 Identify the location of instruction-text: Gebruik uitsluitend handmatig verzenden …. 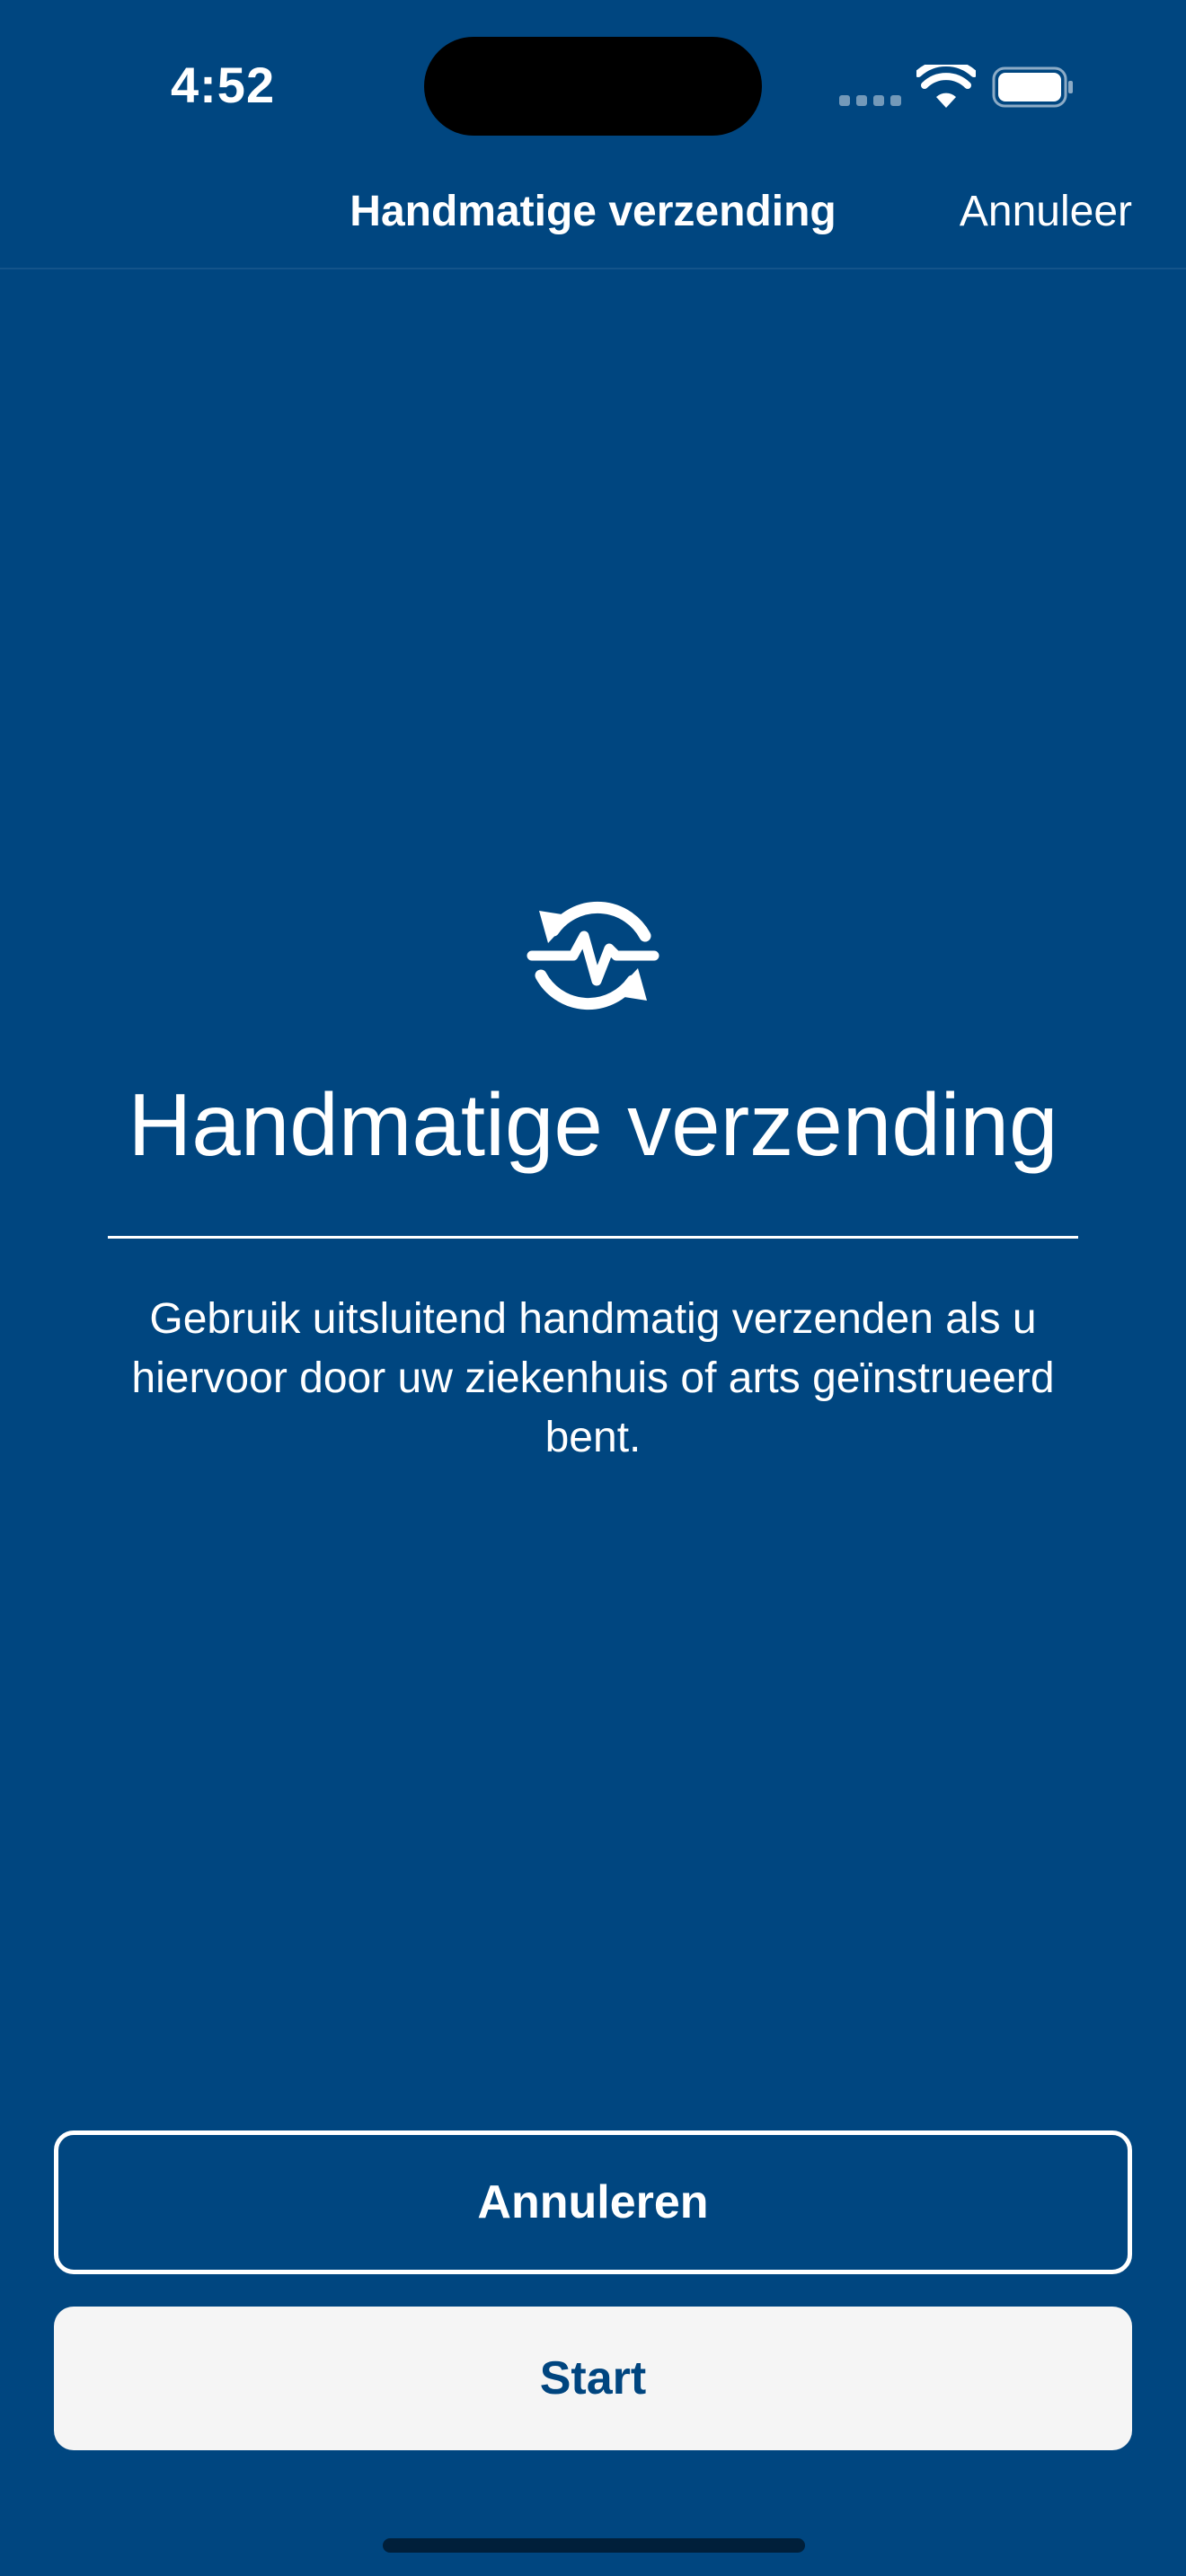
(593, 1378).